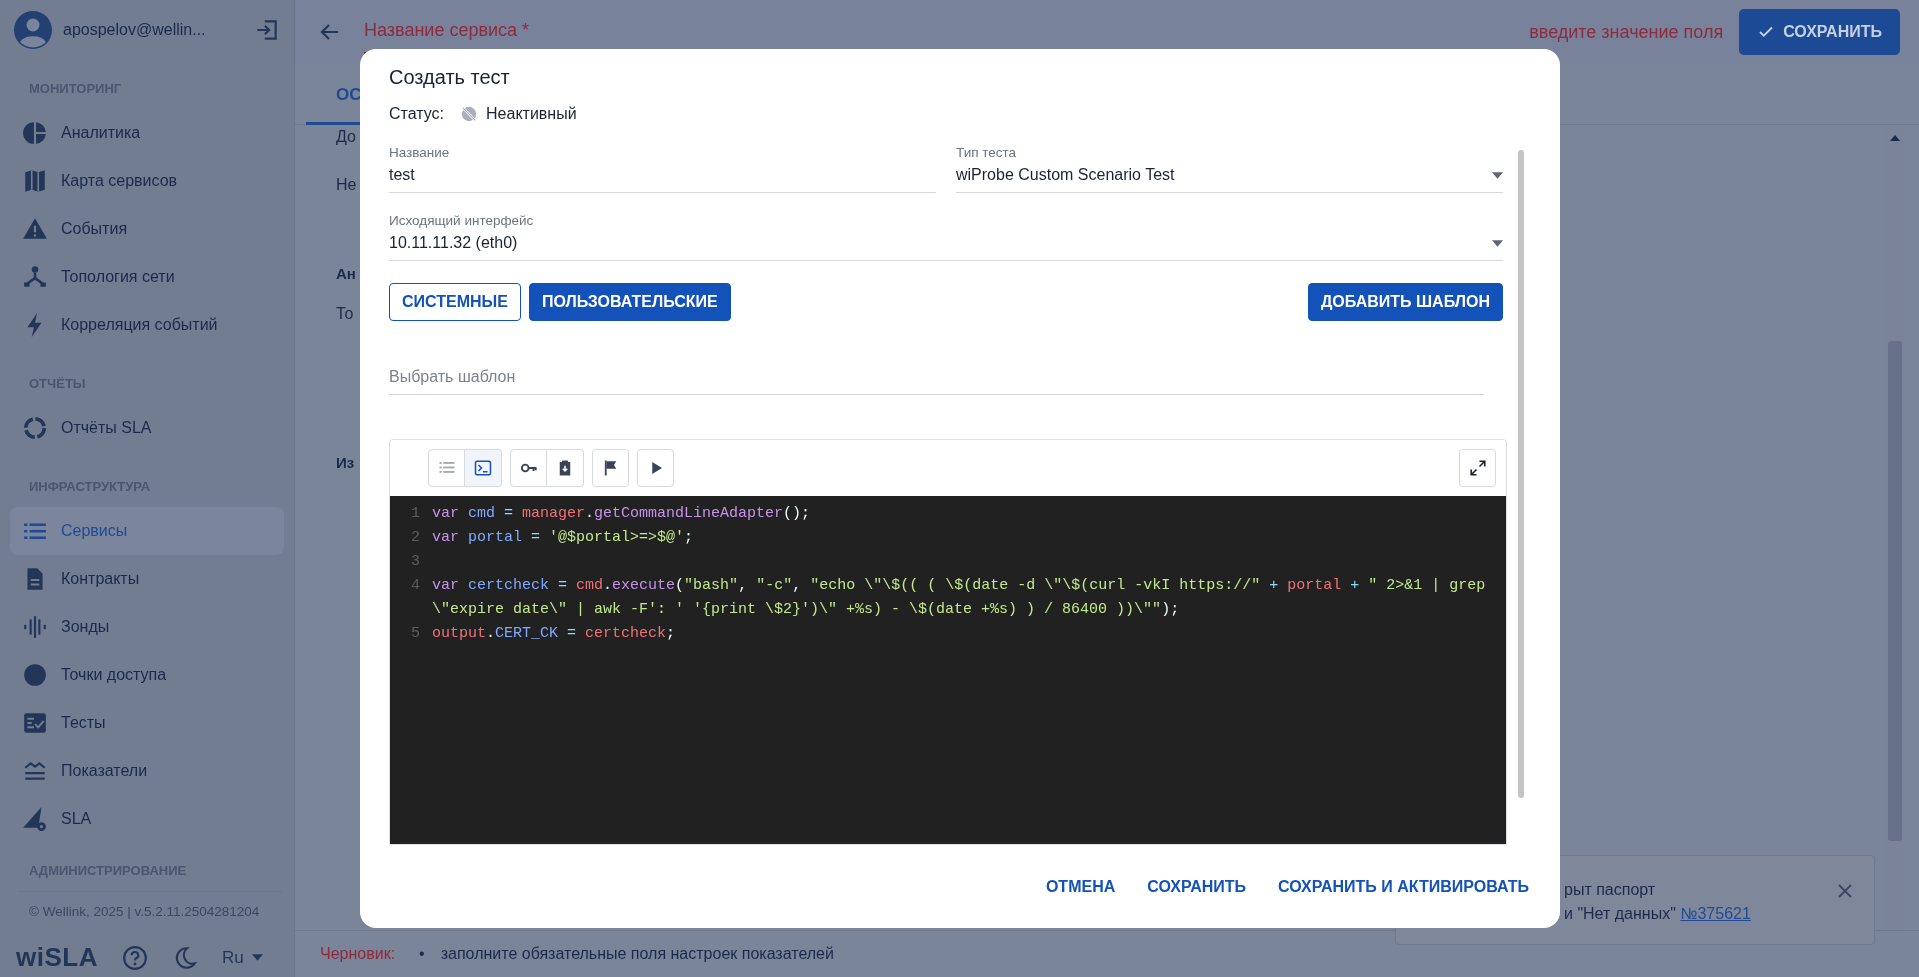 The height and width of the screenshot is (977, 1919). Describe the element at coordinates (242, 957) in the screenshot. I see `language-select: Ru` at that location.